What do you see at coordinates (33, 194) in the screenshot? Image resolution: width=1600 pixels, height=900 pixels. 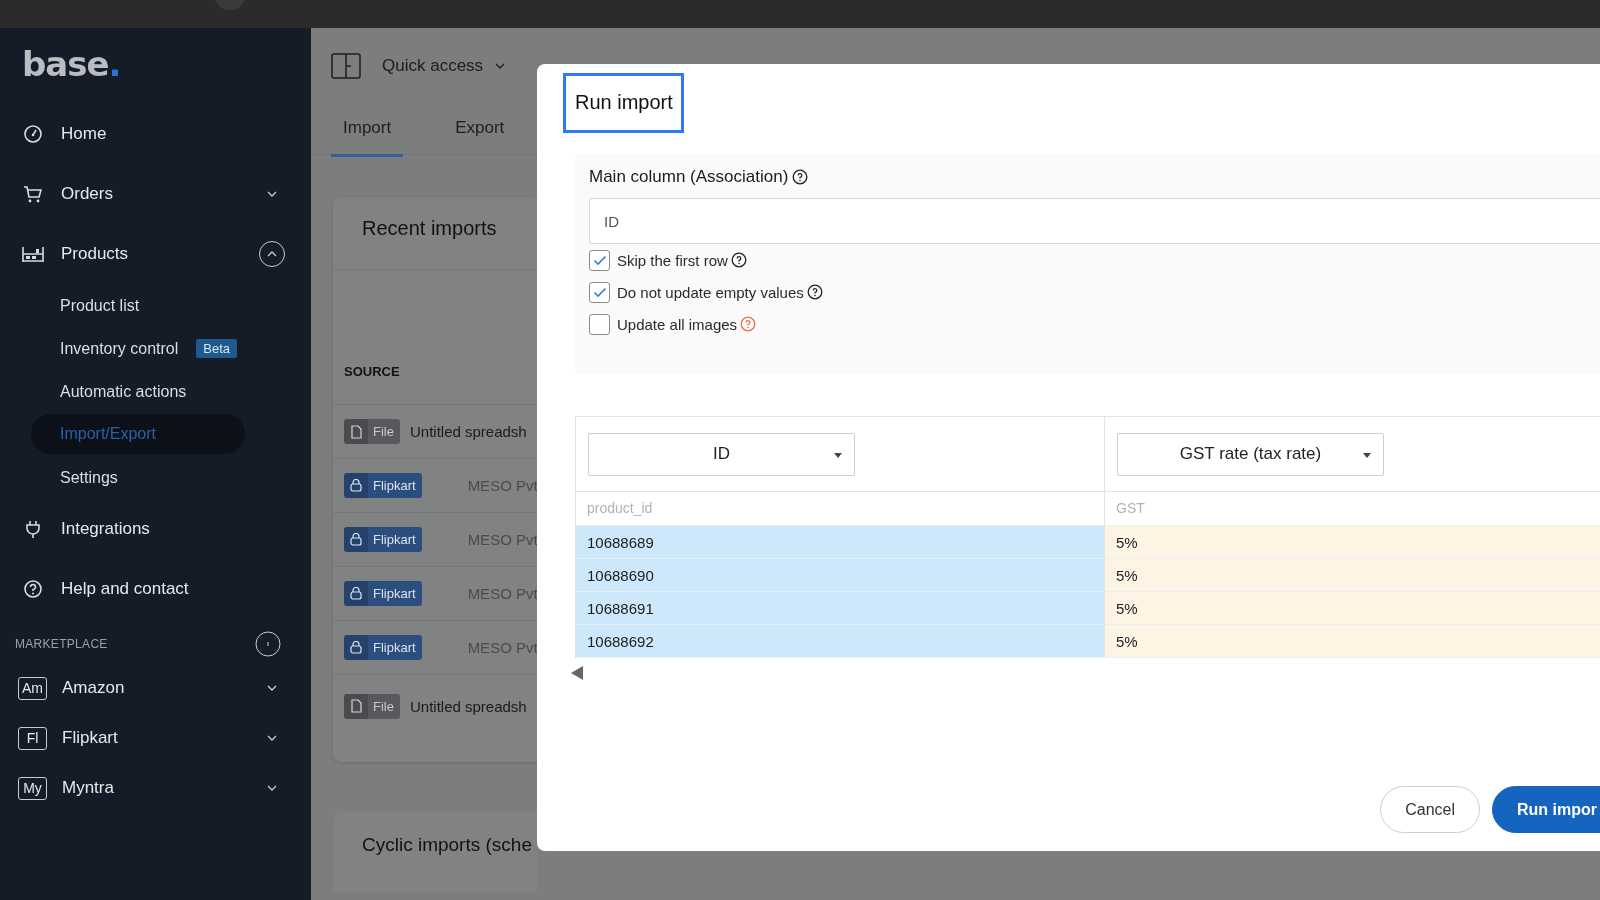 I see `cart-icon` at bounding box center [33, 194].